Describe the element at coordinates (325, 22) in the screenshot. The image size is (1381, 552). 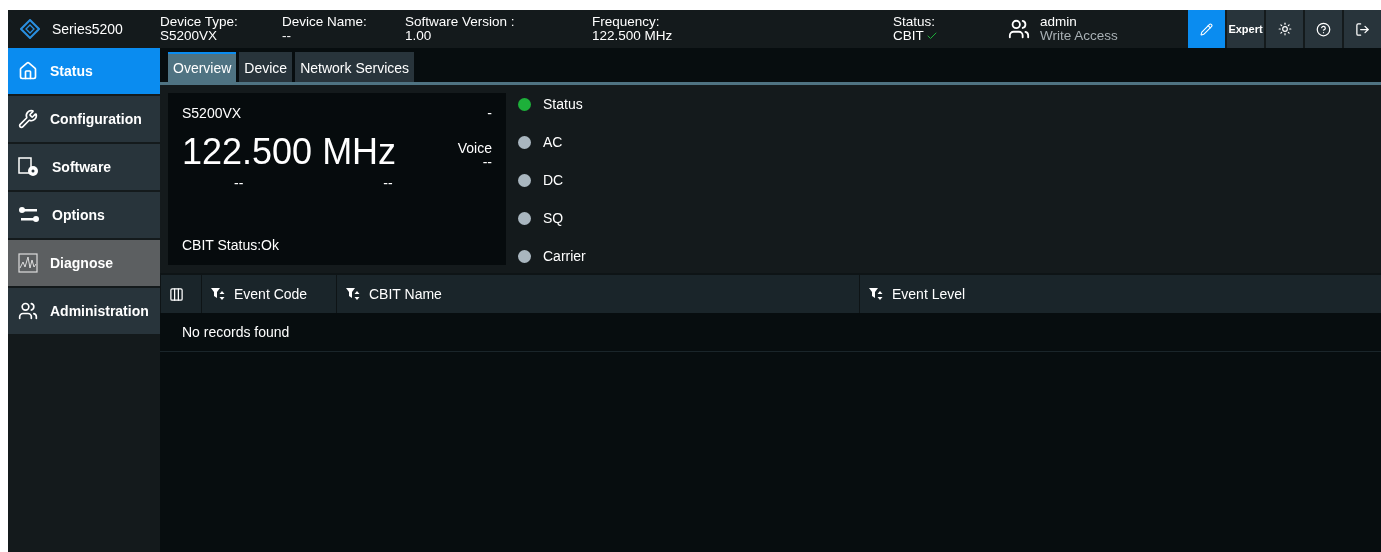
I see `field-label: Device Name:` at that location.